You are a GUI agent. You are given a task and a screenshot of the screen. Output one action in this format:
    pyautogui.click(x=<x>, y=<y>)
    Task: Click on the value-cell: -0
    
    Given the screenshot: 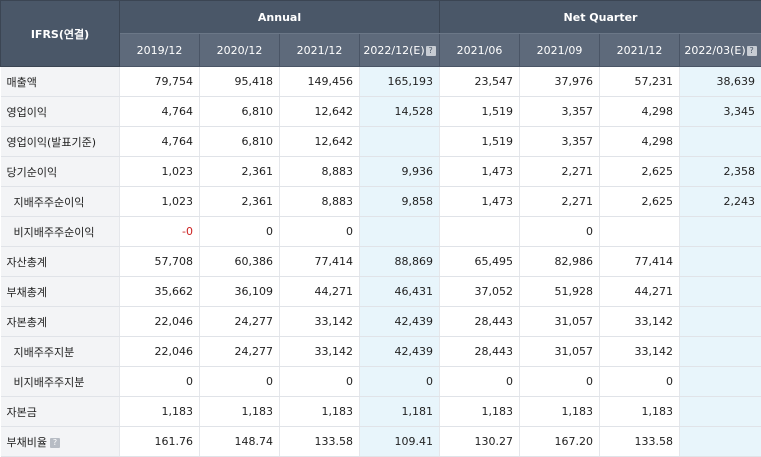 What is the action you would take?
    pyautogui.click(x=160, y=232)
    